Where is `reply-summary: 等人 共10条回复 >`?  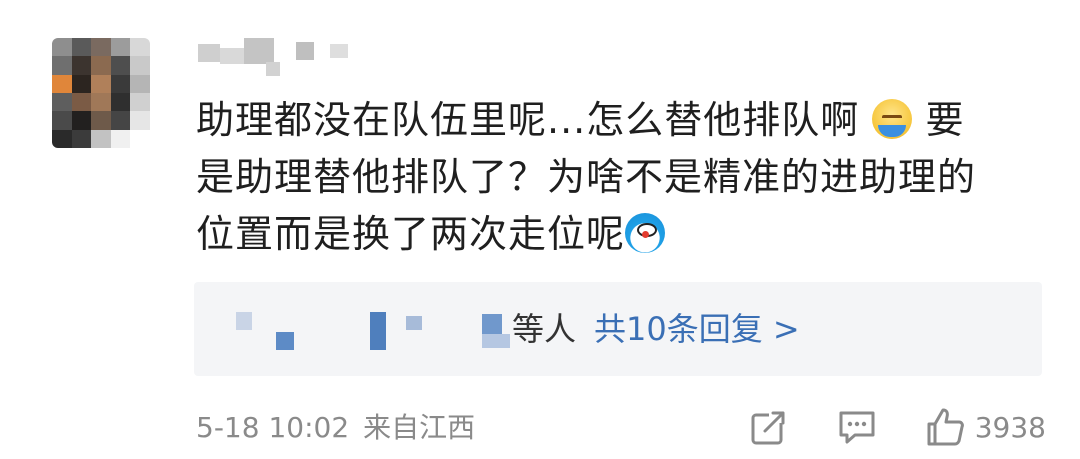 reply-summary: 等人 共10条回复 > is located at coordinates (656, 329).